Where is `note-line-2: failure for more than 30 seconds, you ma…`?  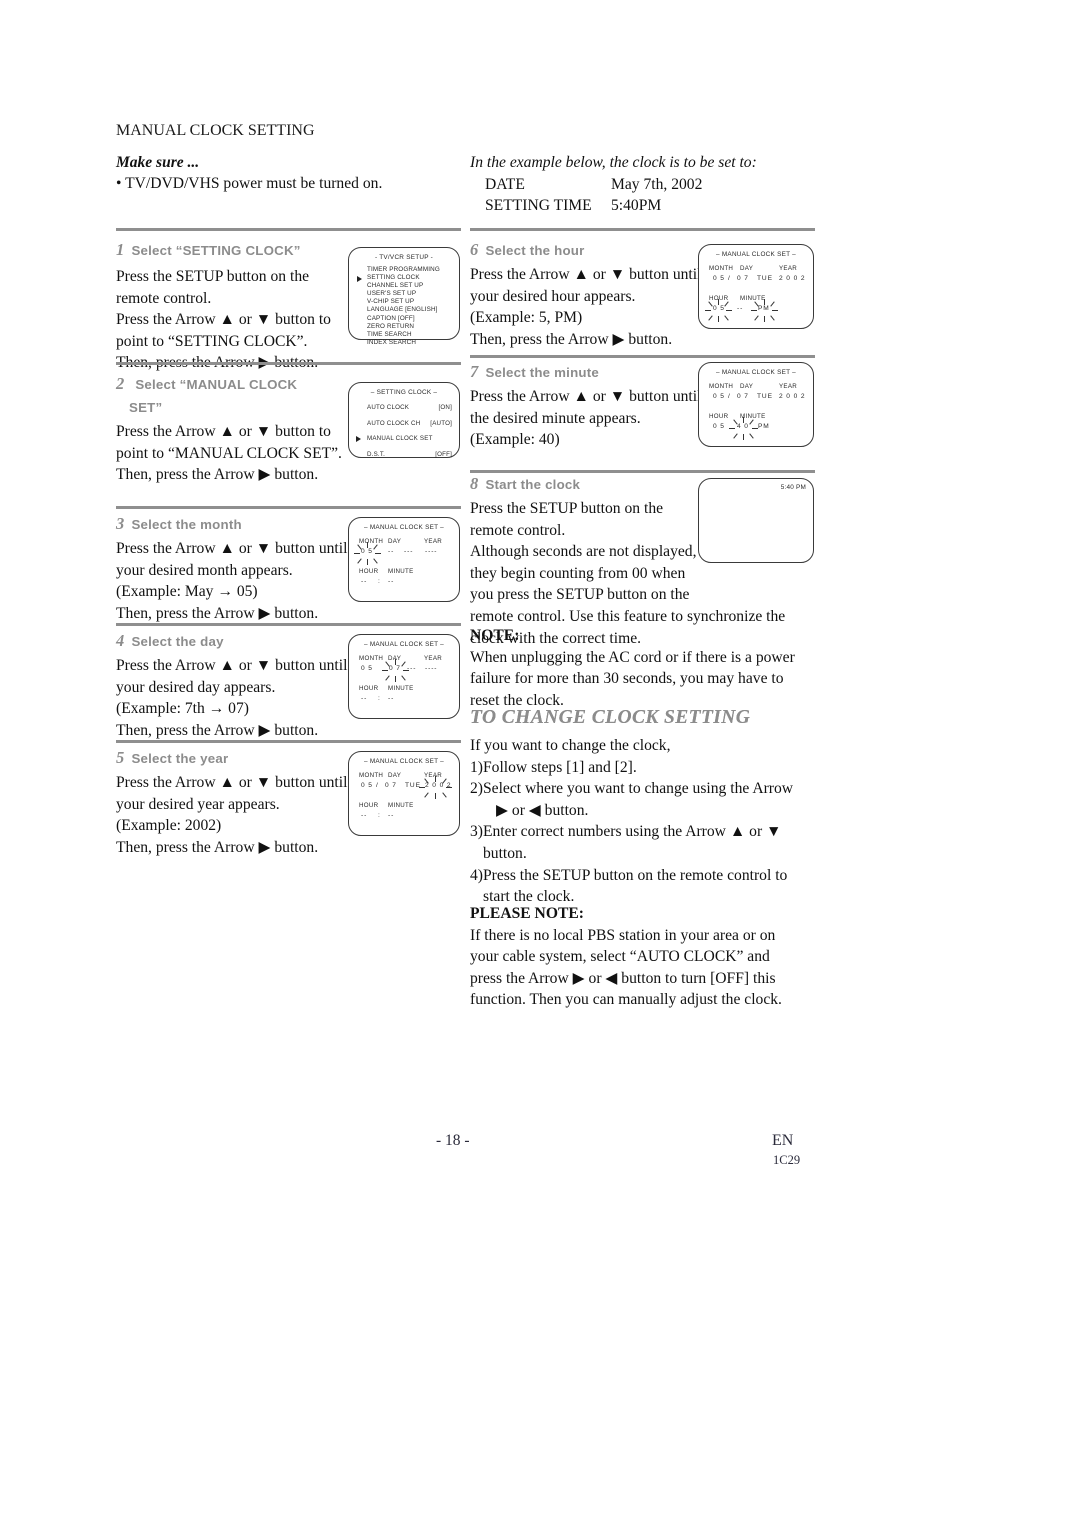 note-line-2: failure for more than 30 seconds, you ma… is located at coordinates (627, 679).